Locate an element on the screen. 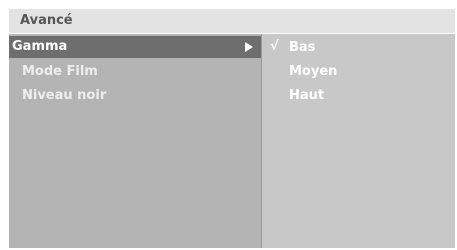 Image resolution: width=457 pixels, height=250 pixels. menu-item-label: Niveau noir is located at coordinates (64, 95).